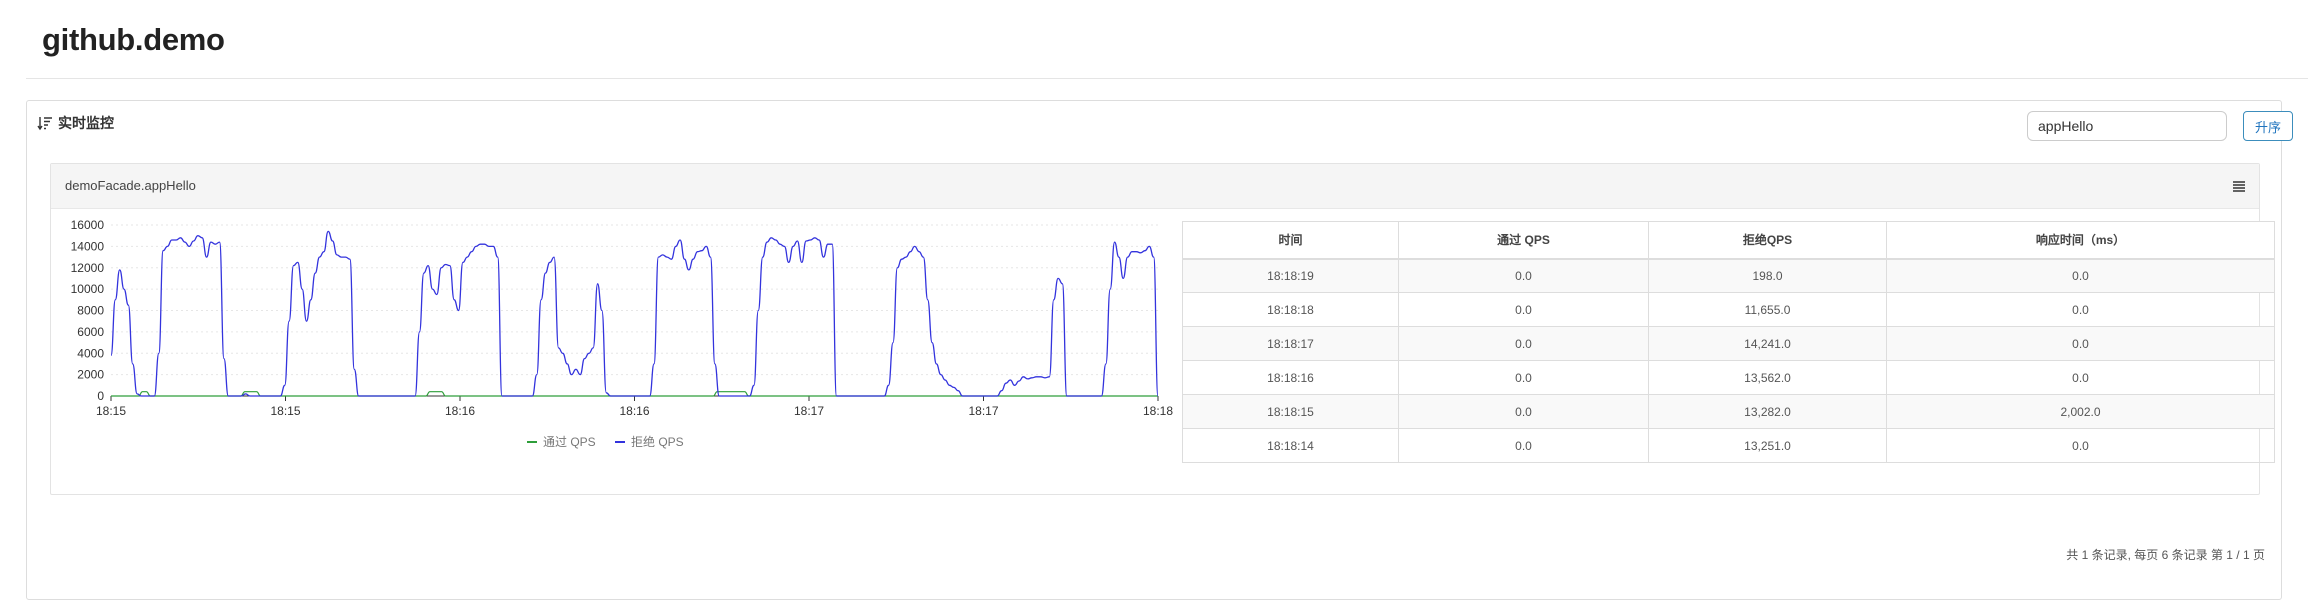 This screenshot has width=2320, height=612. I want to click on y-tick-label: 8000, so click(90, 311).